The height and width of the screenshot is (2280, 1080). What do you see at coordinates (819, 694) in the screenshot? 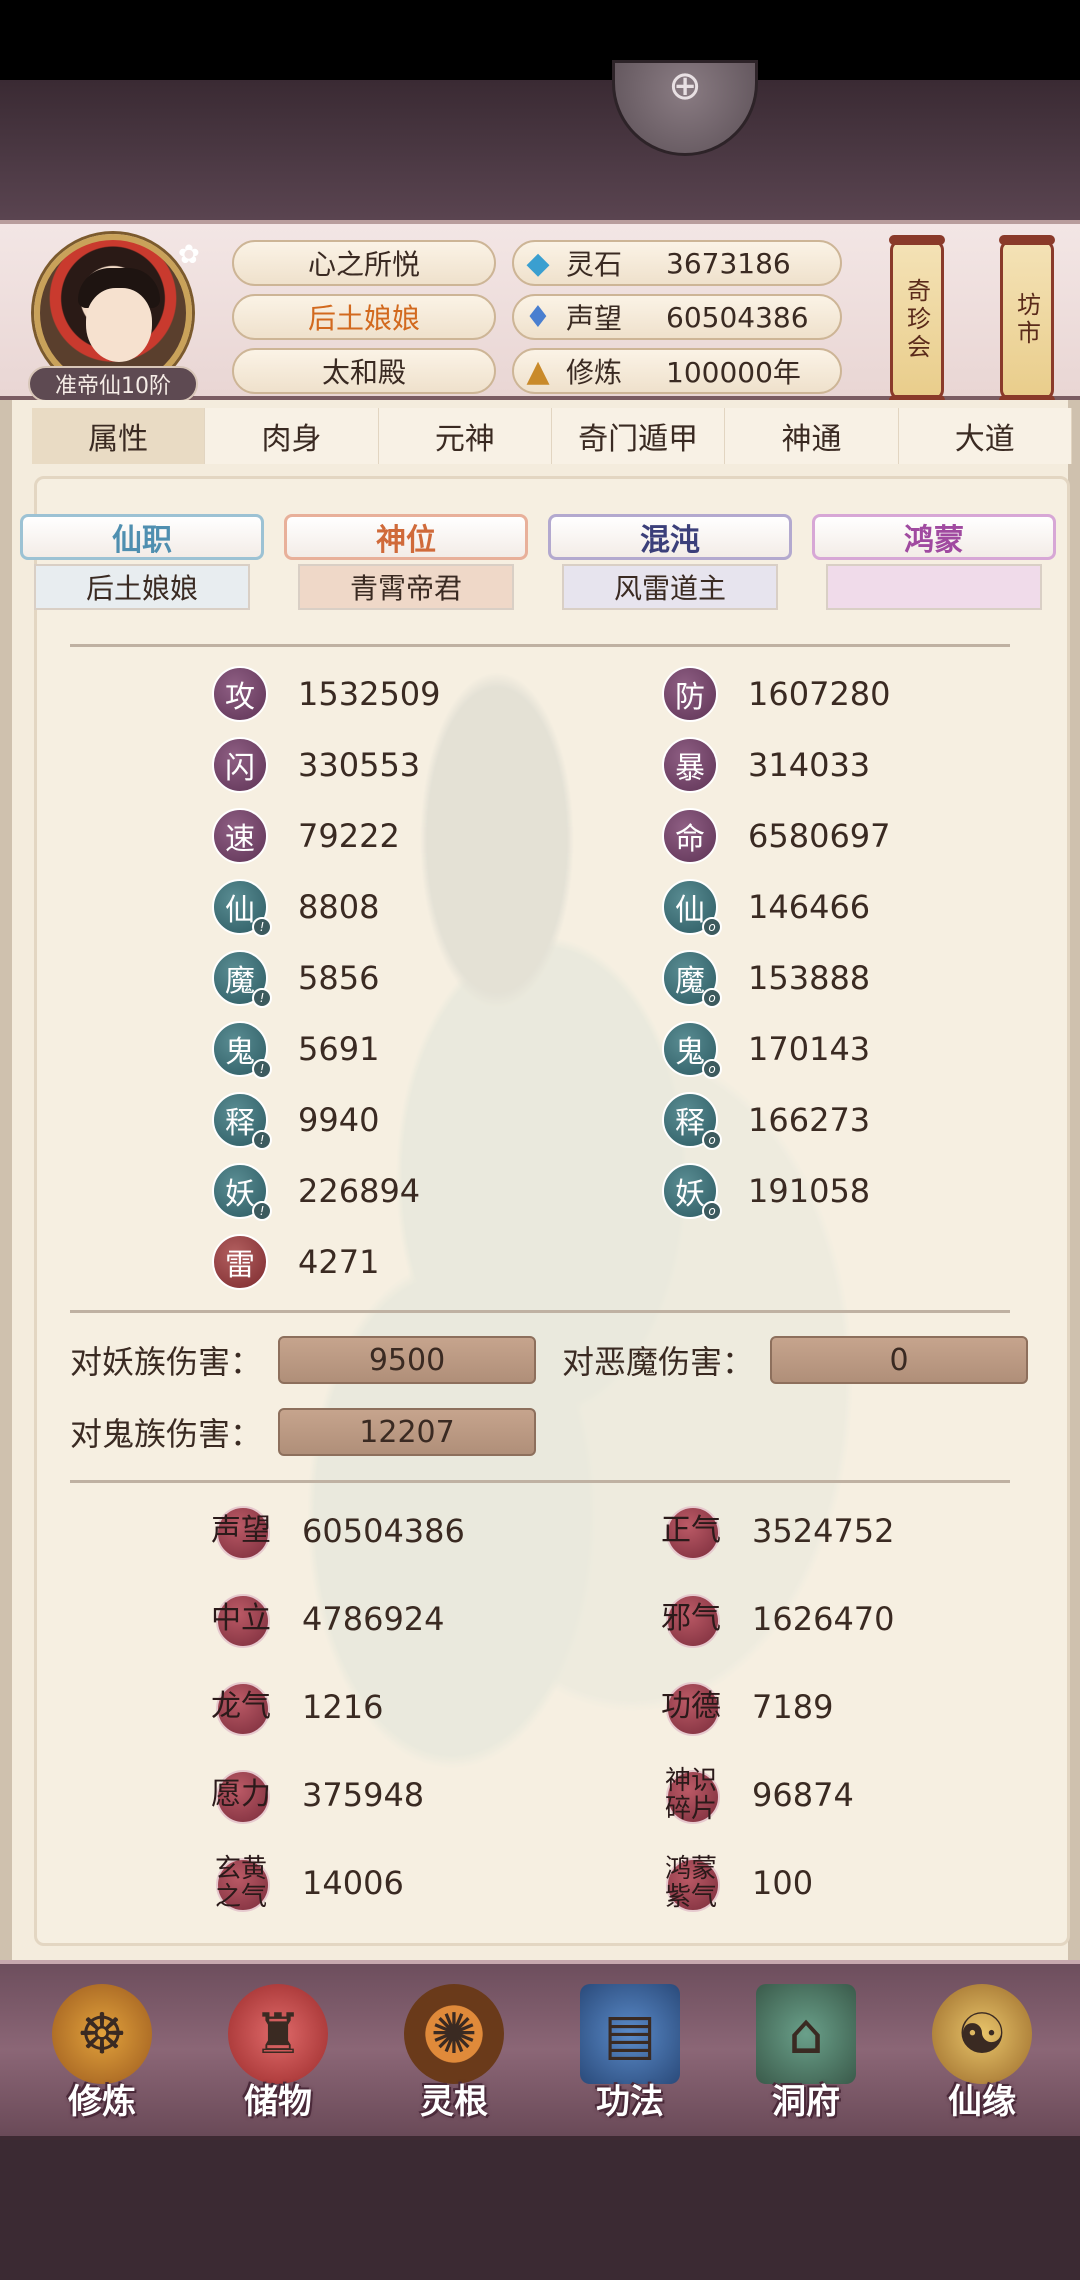
I see `stat-value: 1607280` at bounding box center [819, 694].